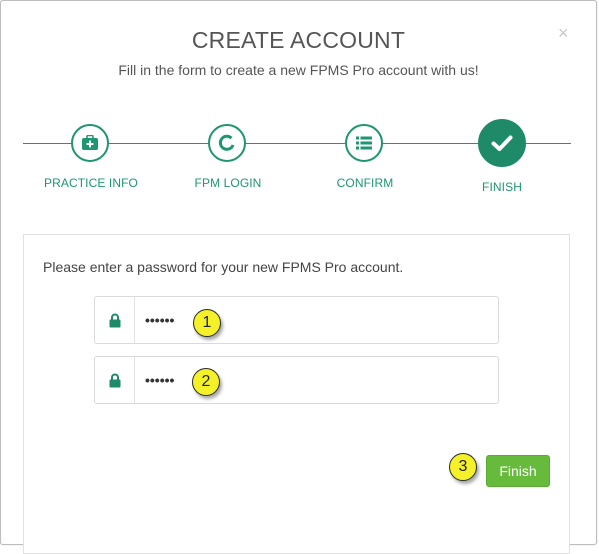 The height and width of the screenshot is (554, 599). What do you see at coordinates (154, 320) in the screenshot?
I see `password-input: ••••••` at bounding box center [154, 320].